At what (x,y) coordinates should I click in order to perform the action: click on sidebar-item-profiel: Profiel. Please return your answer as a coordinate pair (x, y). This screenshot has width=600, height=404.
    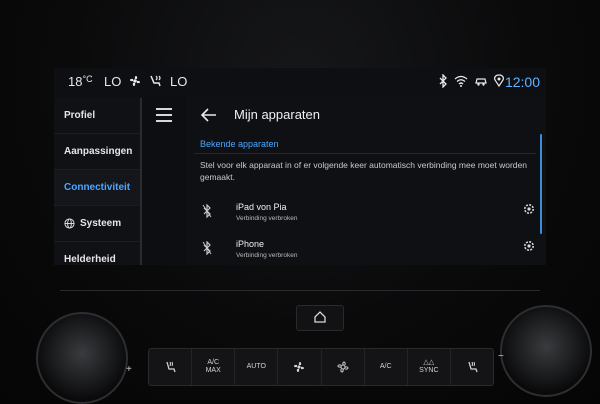
    Looking at the image, I should click on (97, 116).